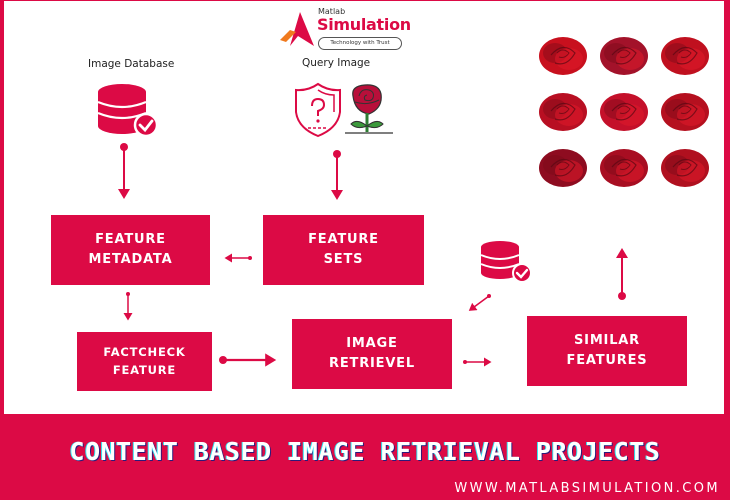  Describe the element at coordinates (128, 306) in the screenshot. I see `arrow-metadata-to-factcheck` at that location.